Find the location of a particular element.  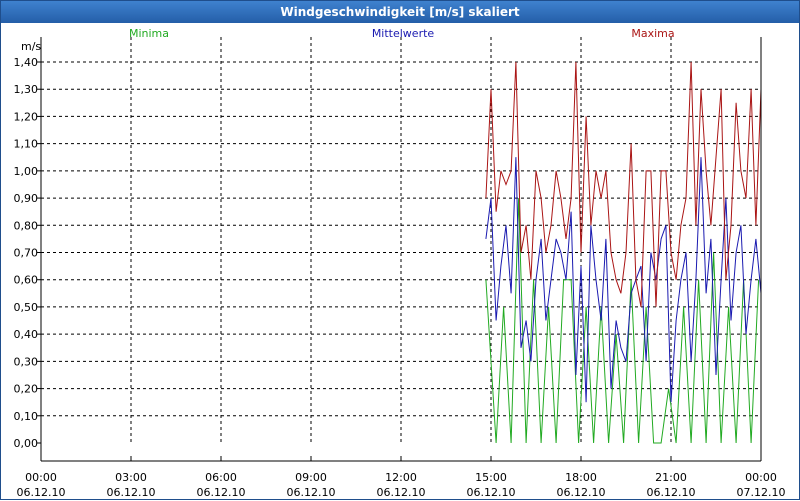

x-tick-time: 15:00 is located at coordinates (491, 477).